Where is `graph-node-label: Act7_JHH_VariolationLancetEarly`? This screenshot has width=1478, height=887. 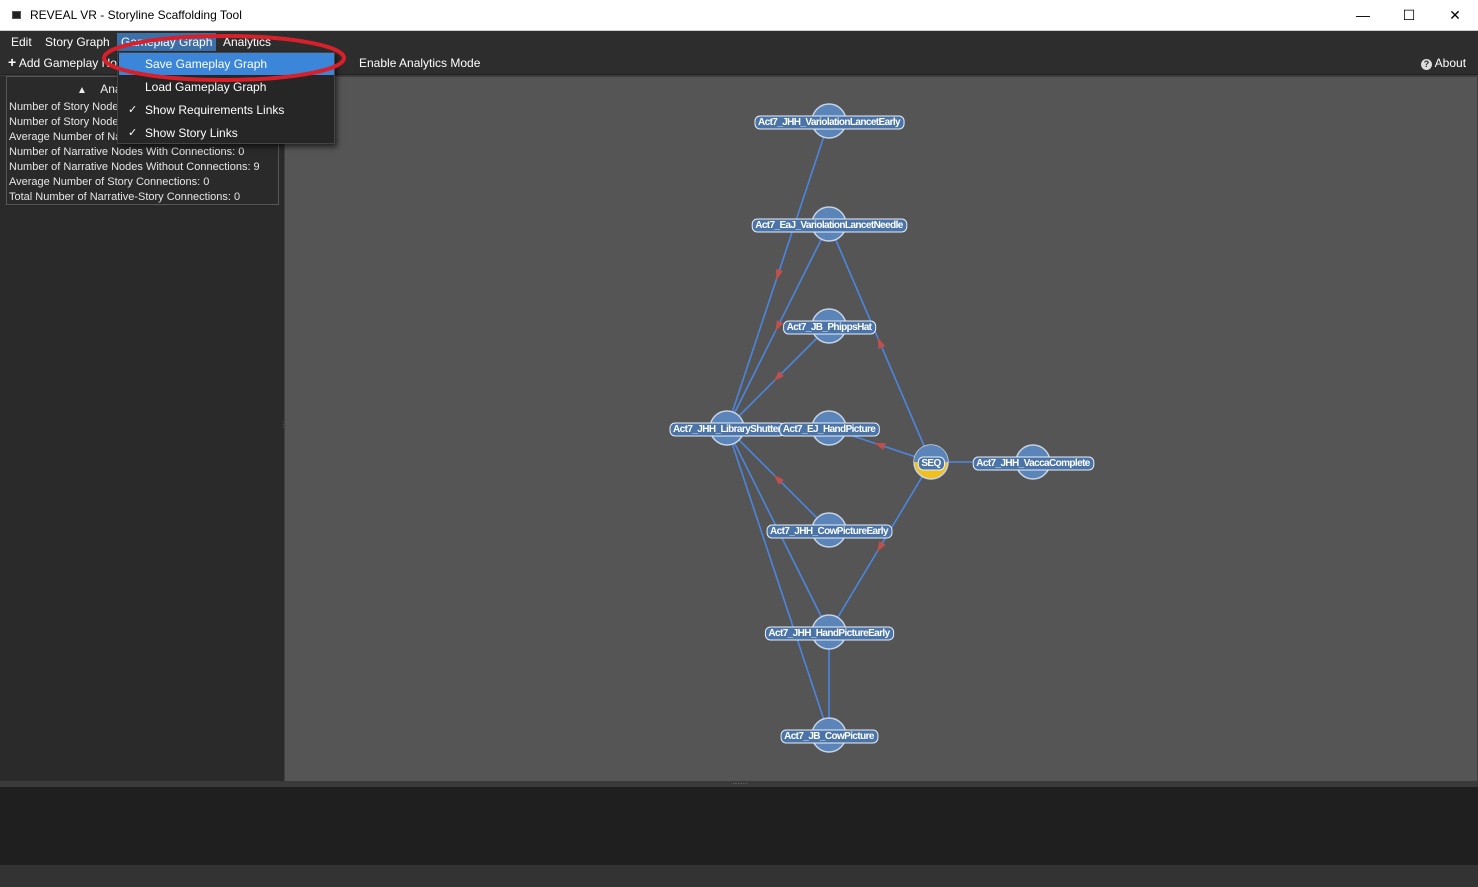
graph-node-label: Act7_JHH_VariolationLancetEarly is located at coordinates (829, 122).